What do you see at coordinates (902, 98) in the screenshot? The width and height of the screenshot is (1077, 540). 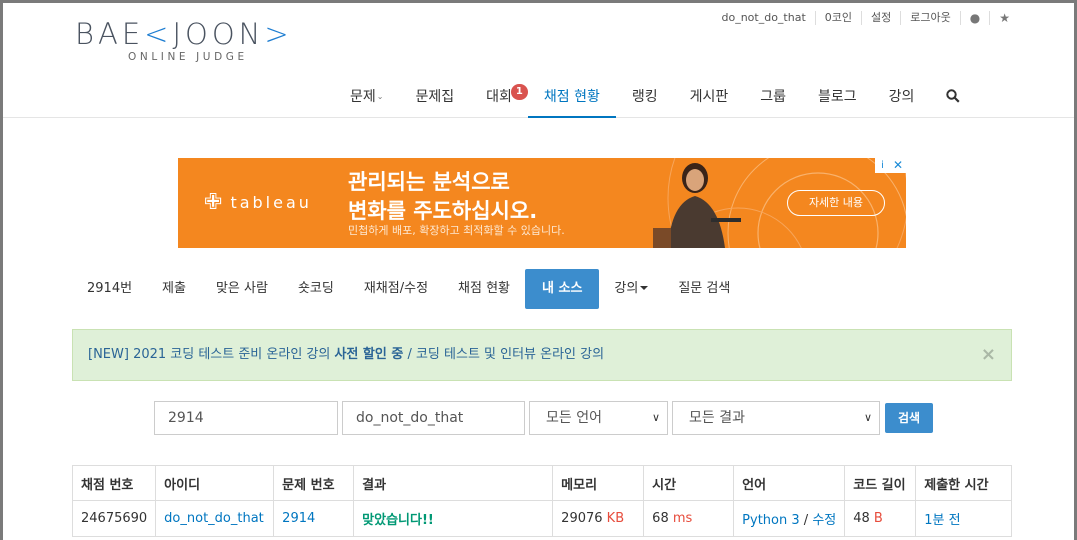 I see `nav-lecture: 강의` at bounding box center [902, 98].